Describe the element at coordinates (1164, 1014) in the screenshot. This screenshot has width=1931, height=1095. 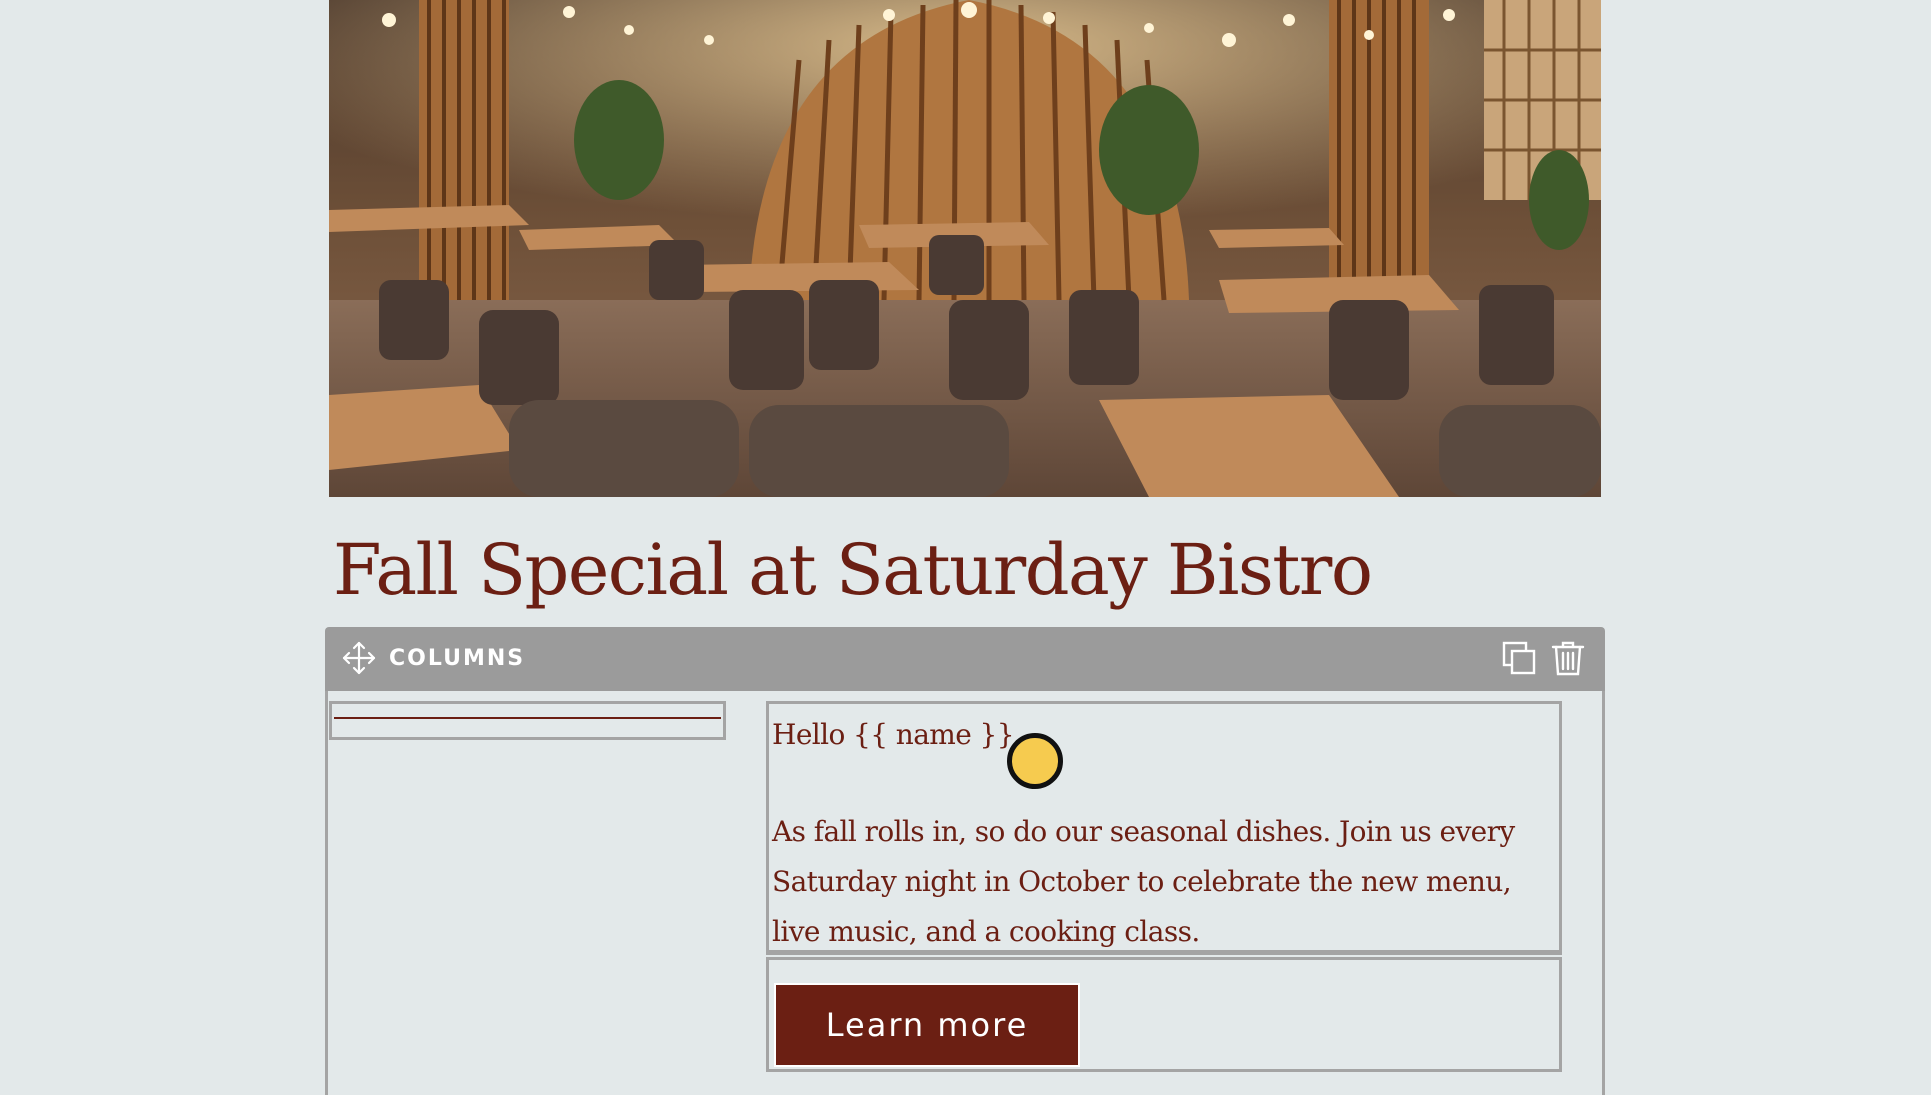
I see `button-block: Learn more` at that location.